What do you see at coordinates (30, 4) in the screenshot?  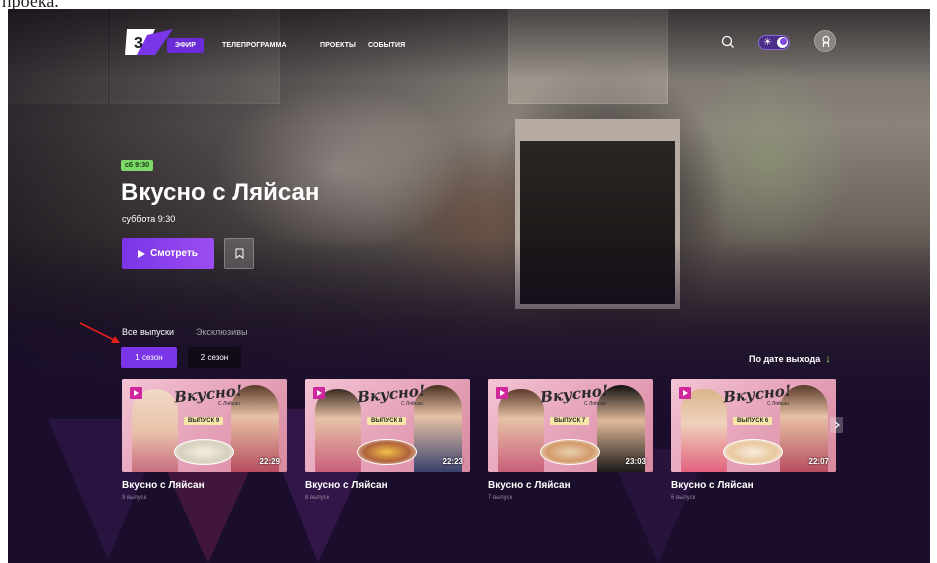 I see `cropped-caption-text: проека.` at bounding box center [30, 4].